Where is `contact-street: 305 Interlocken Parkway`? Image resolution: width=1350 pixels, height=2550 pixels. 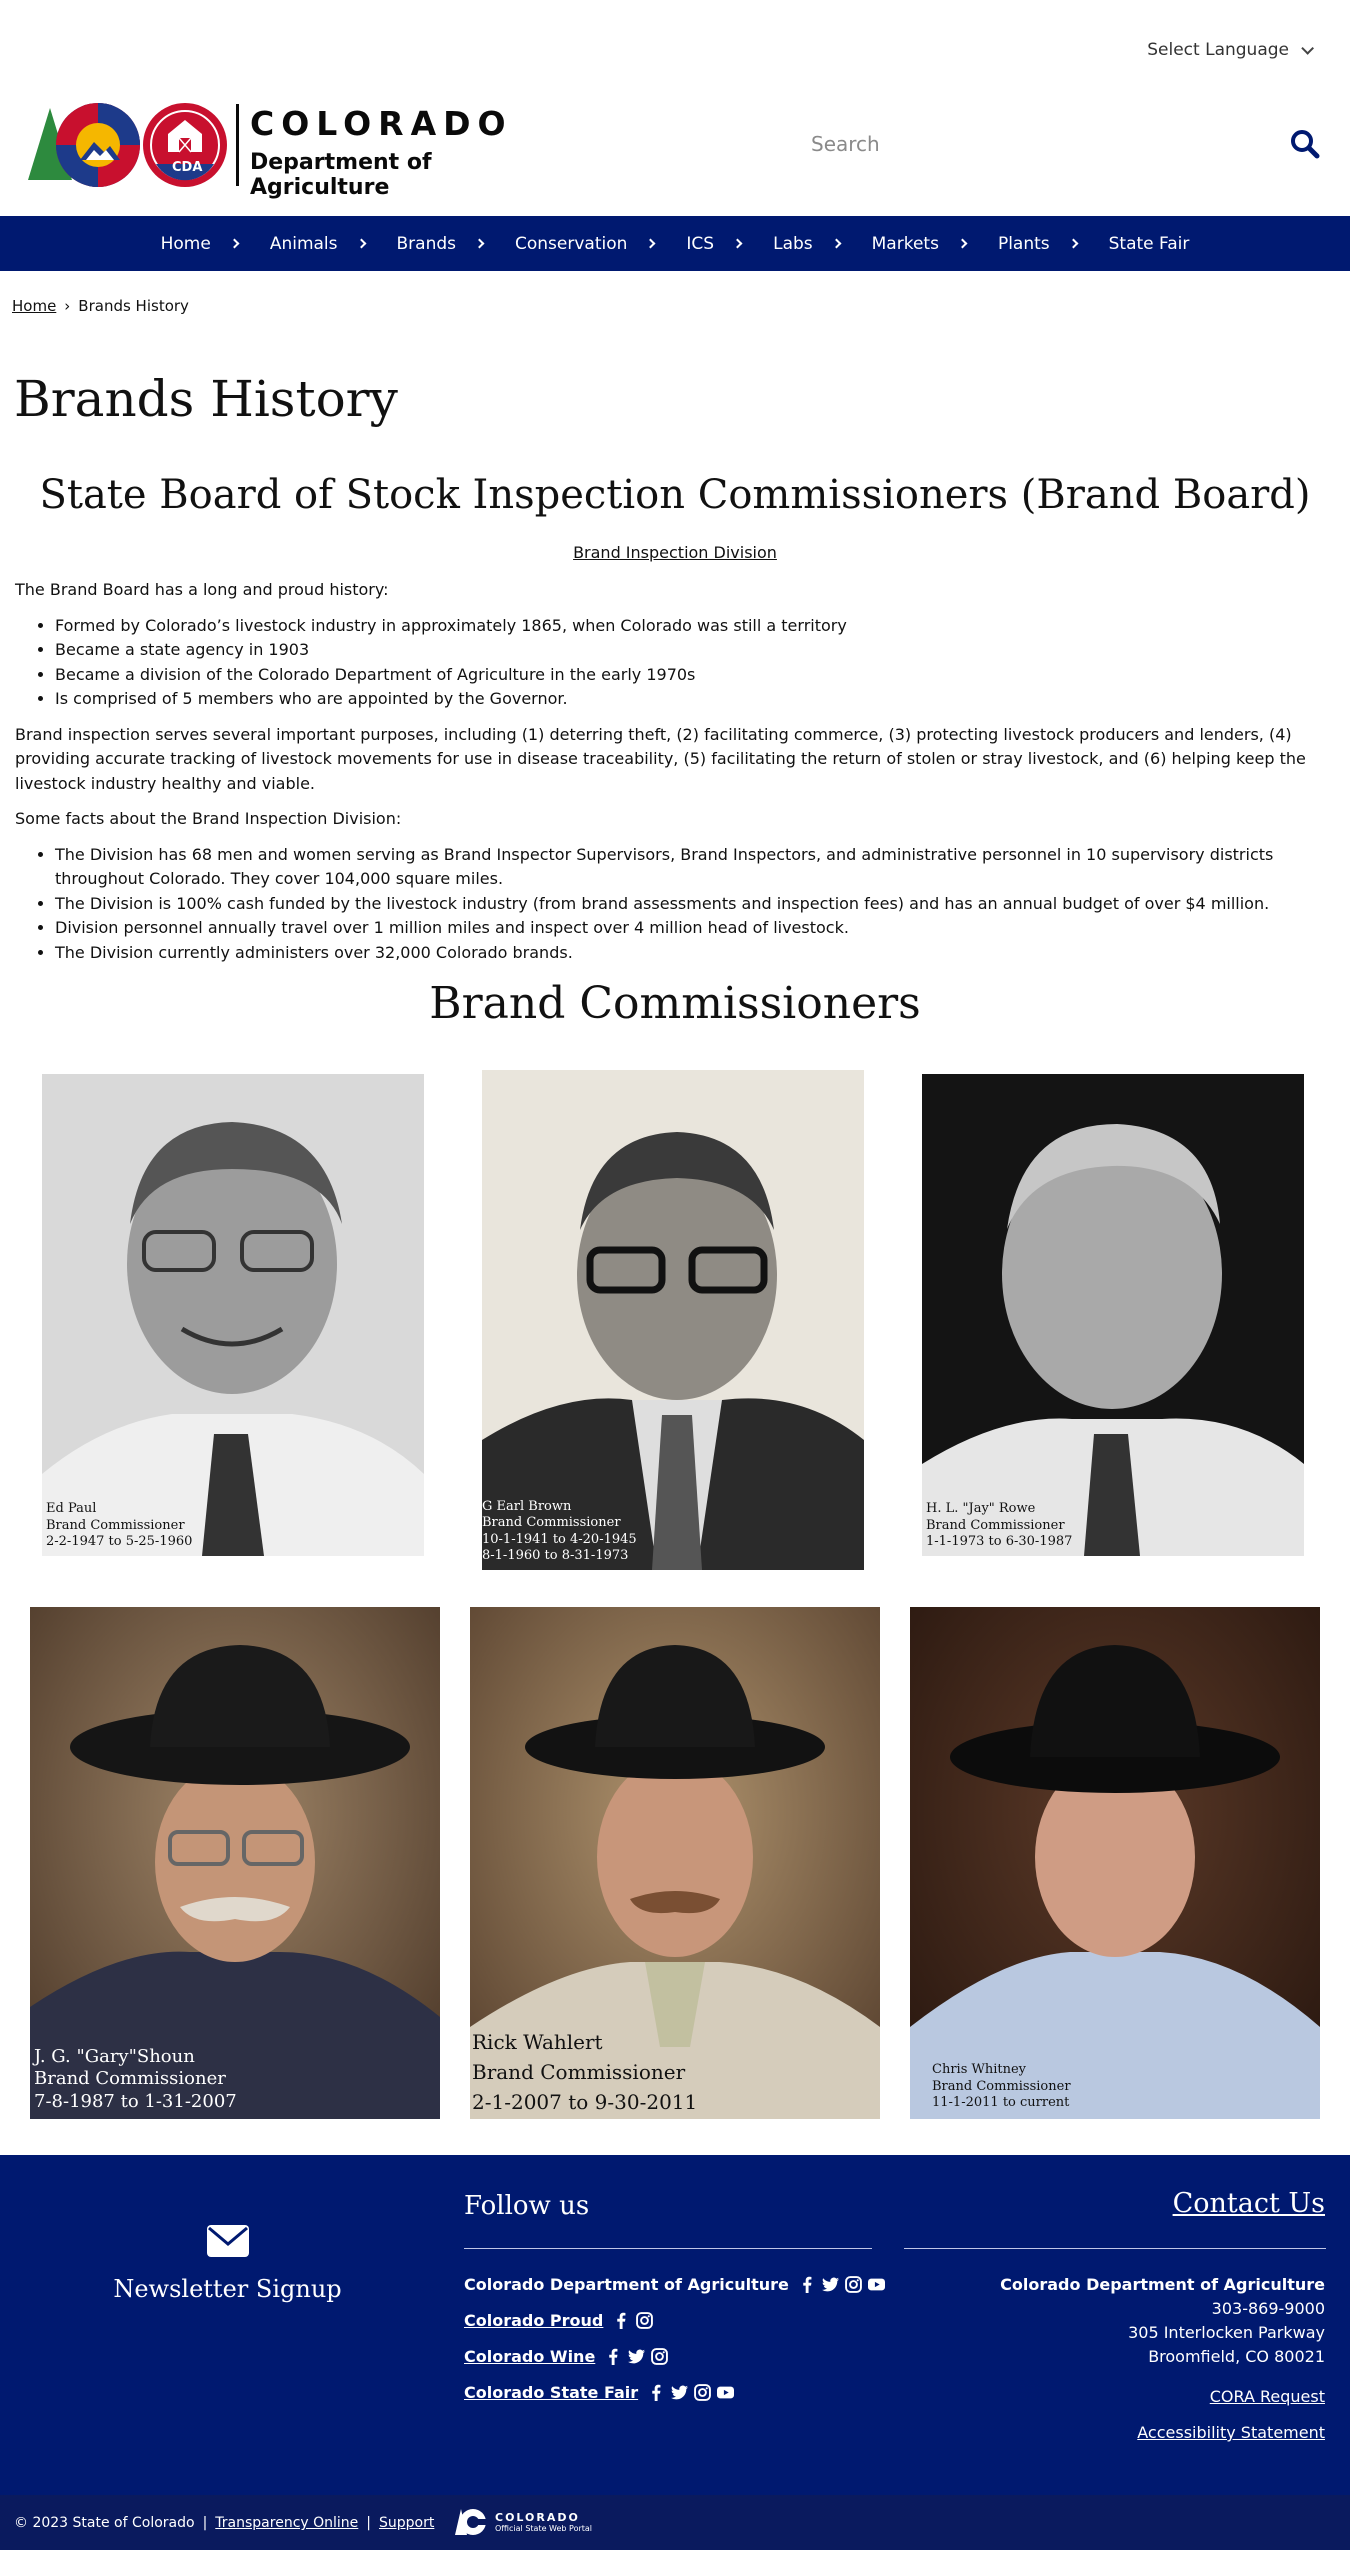
contact-street: 305 Interlocken Parkway is located at coordinates (1226, 2332).